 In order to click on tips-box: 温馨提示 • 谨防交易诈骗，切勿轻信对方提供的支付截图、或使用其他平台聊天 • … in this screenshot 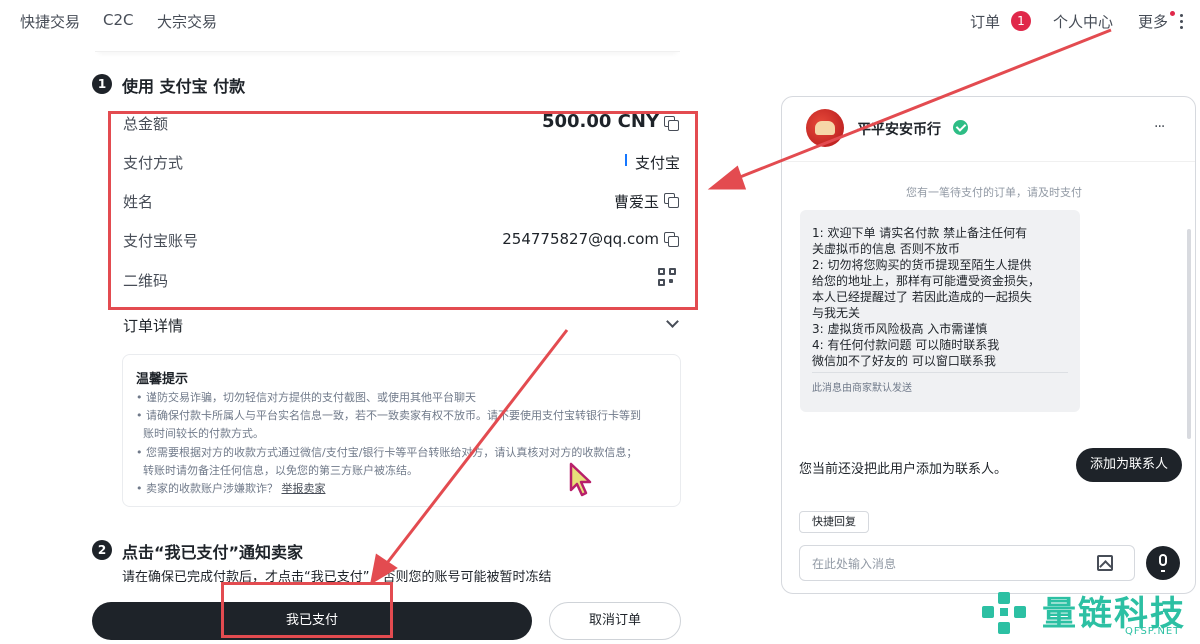, I will do `click(401, 430)`.